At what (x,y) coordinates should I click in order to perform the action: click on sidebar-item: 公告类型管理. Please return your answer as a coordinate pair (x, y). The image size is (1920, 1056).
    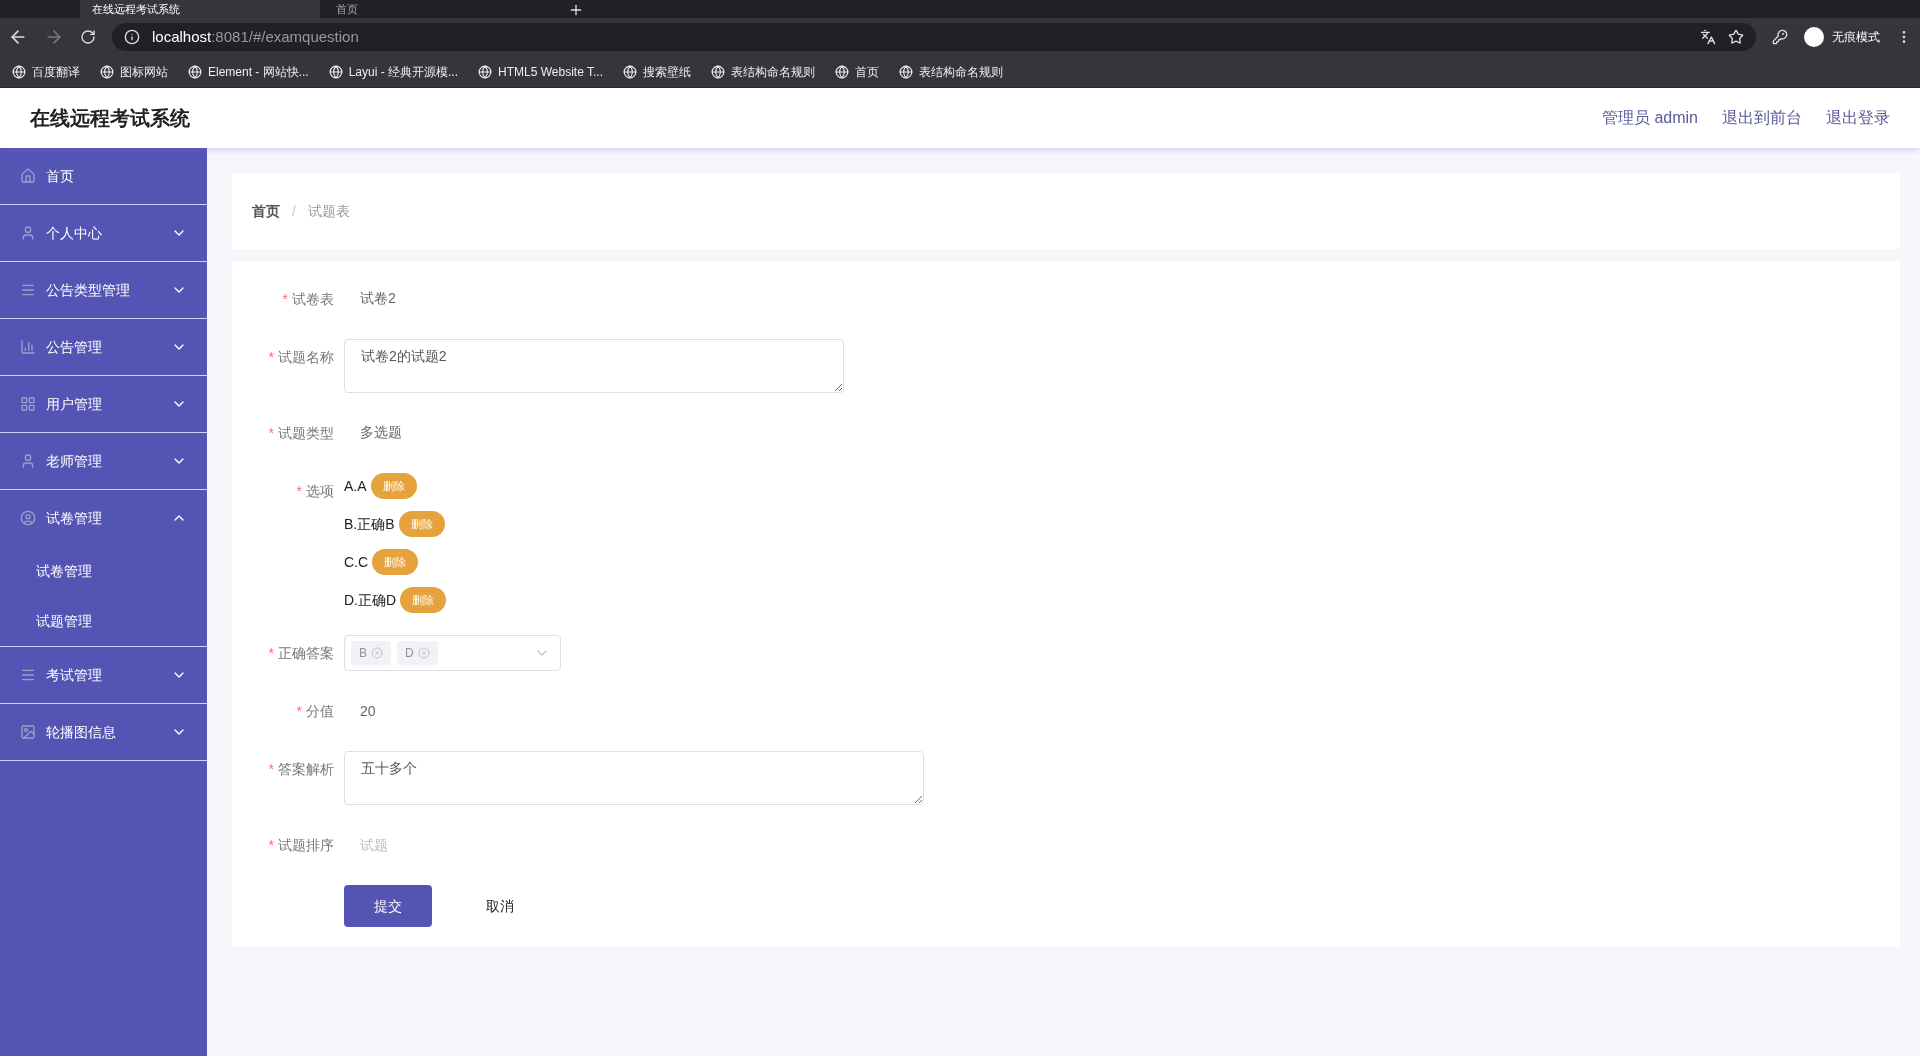
    Looking at the image, I should click on (103, 290).